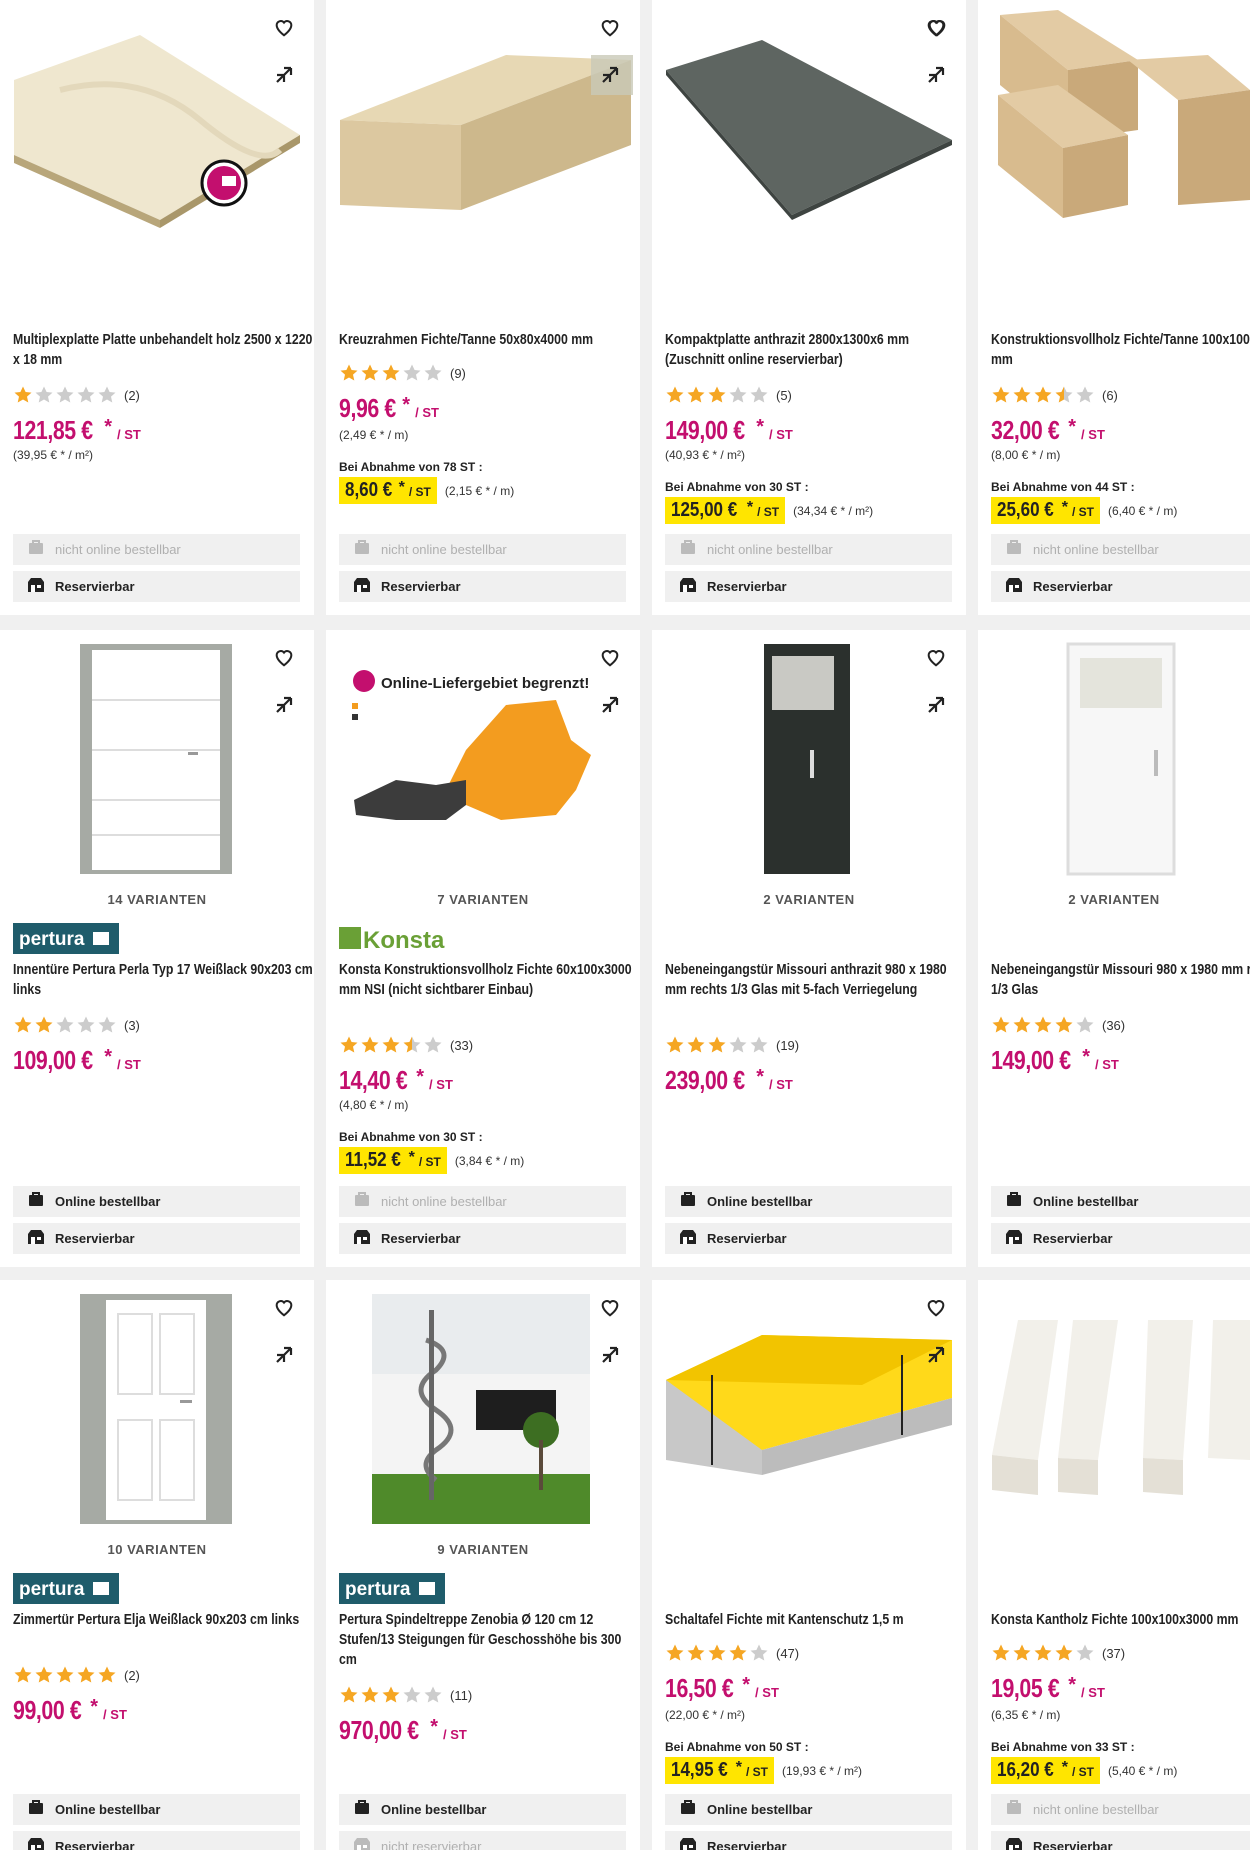 This screenshot has height=1850, width=1250. Describe the element at coordinates (729, 430) in the screenshot. I see `price: 149,00 € * / ST` at that location.